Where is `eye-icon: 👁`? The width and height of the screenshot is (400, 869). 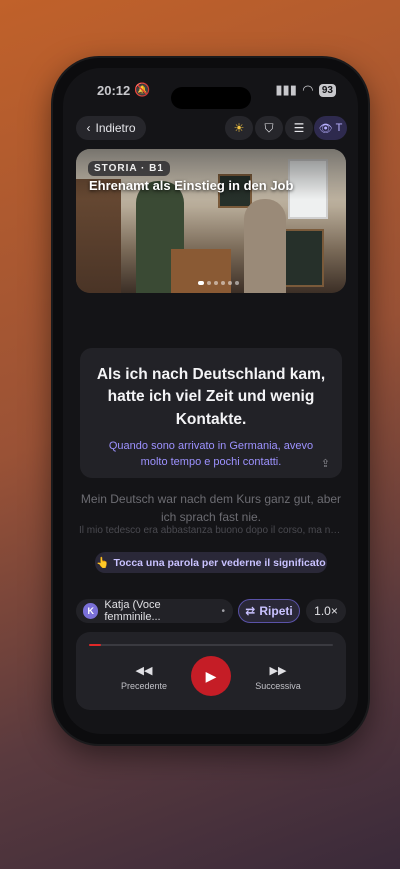
eye-icon: 👁 is located at coordinates (325, 128).